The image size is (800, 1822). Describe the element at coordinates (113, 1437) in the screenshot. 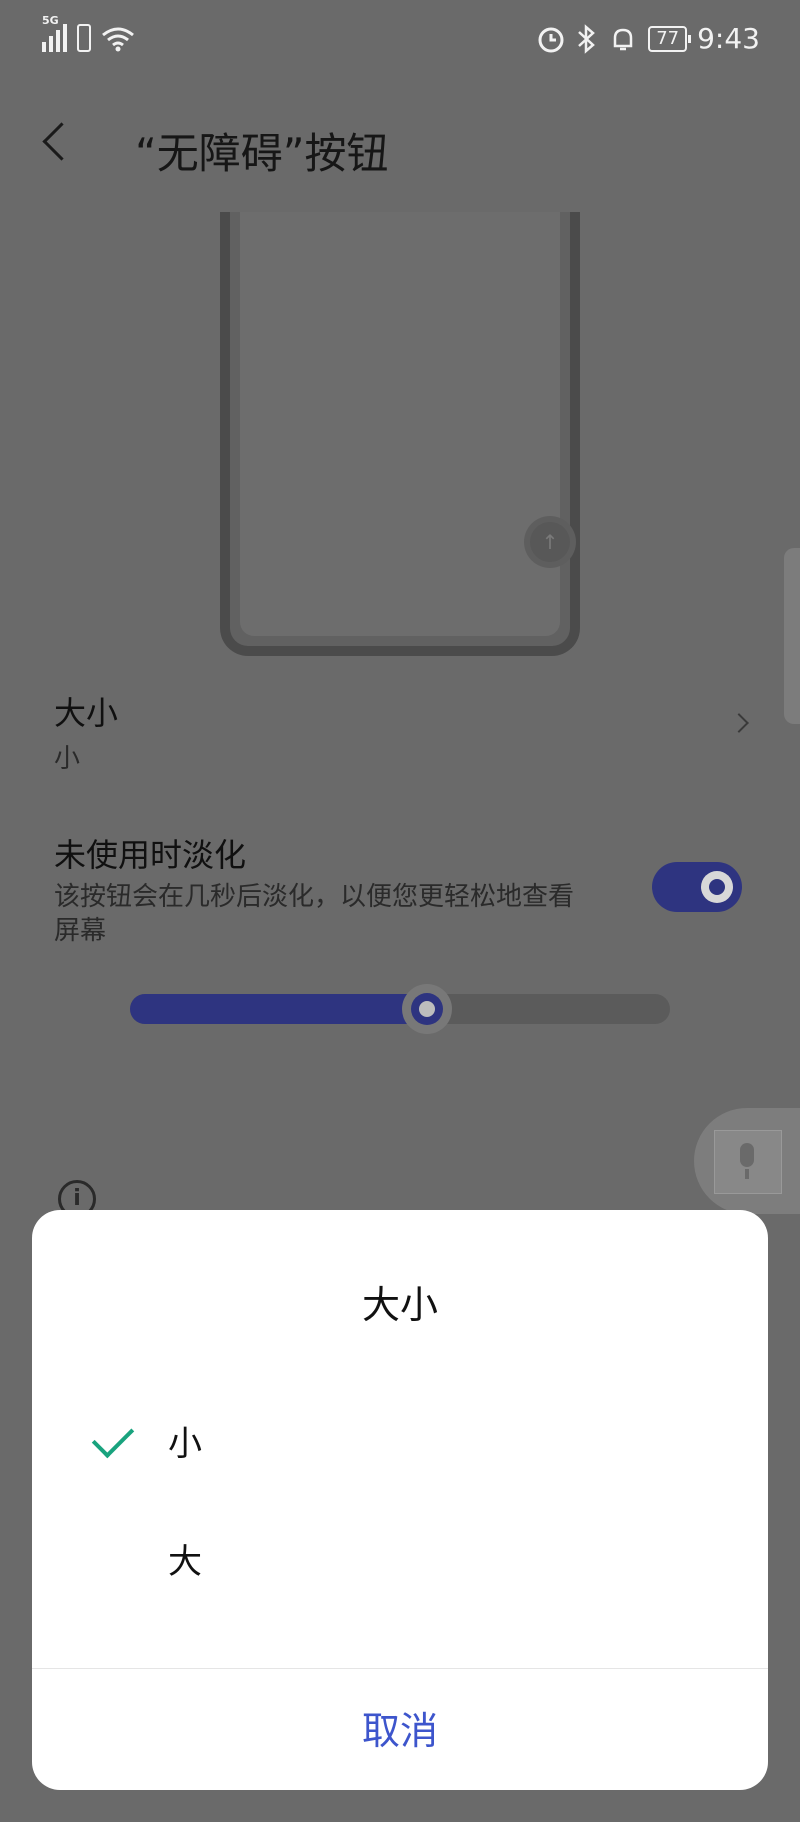

I see `checkmark-icon` at that location.